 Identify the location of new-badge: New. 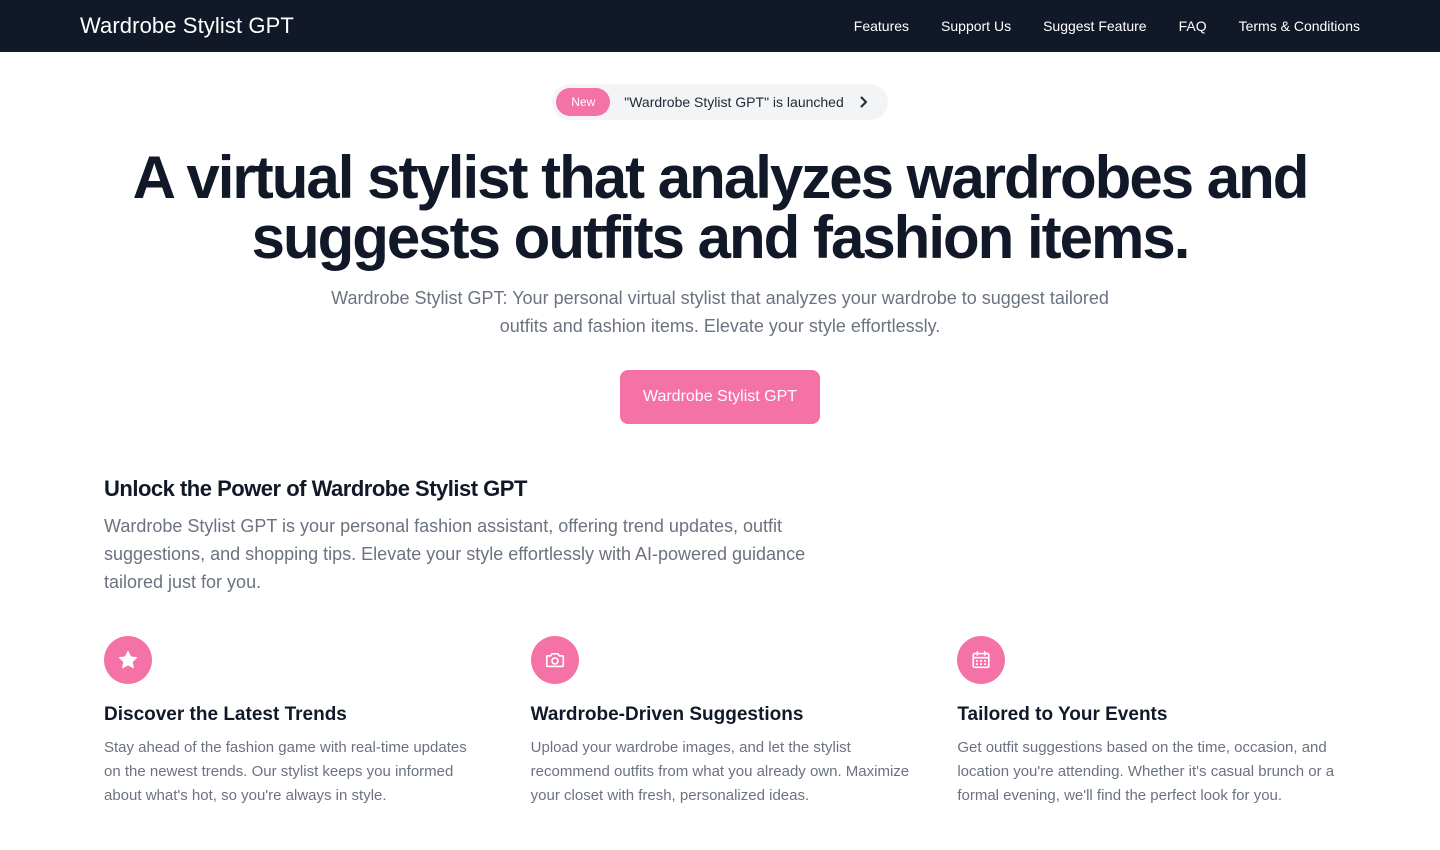
(583, 102).